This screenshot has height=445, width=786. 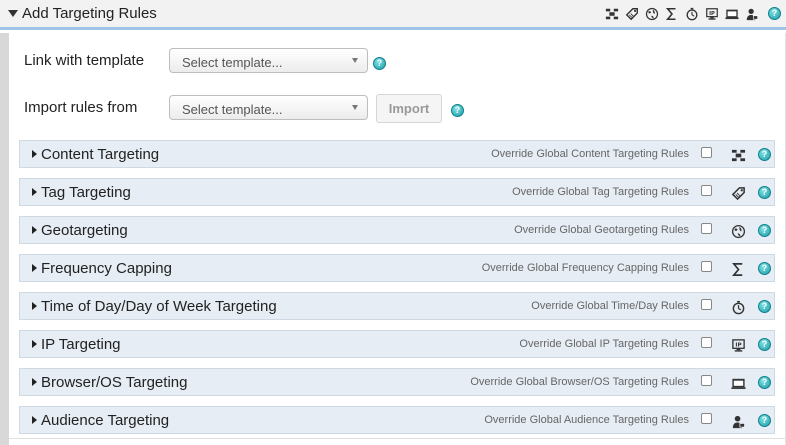 I want to click on override-label: Override Global IP Targeting Rules, so click(x=604, y=344).